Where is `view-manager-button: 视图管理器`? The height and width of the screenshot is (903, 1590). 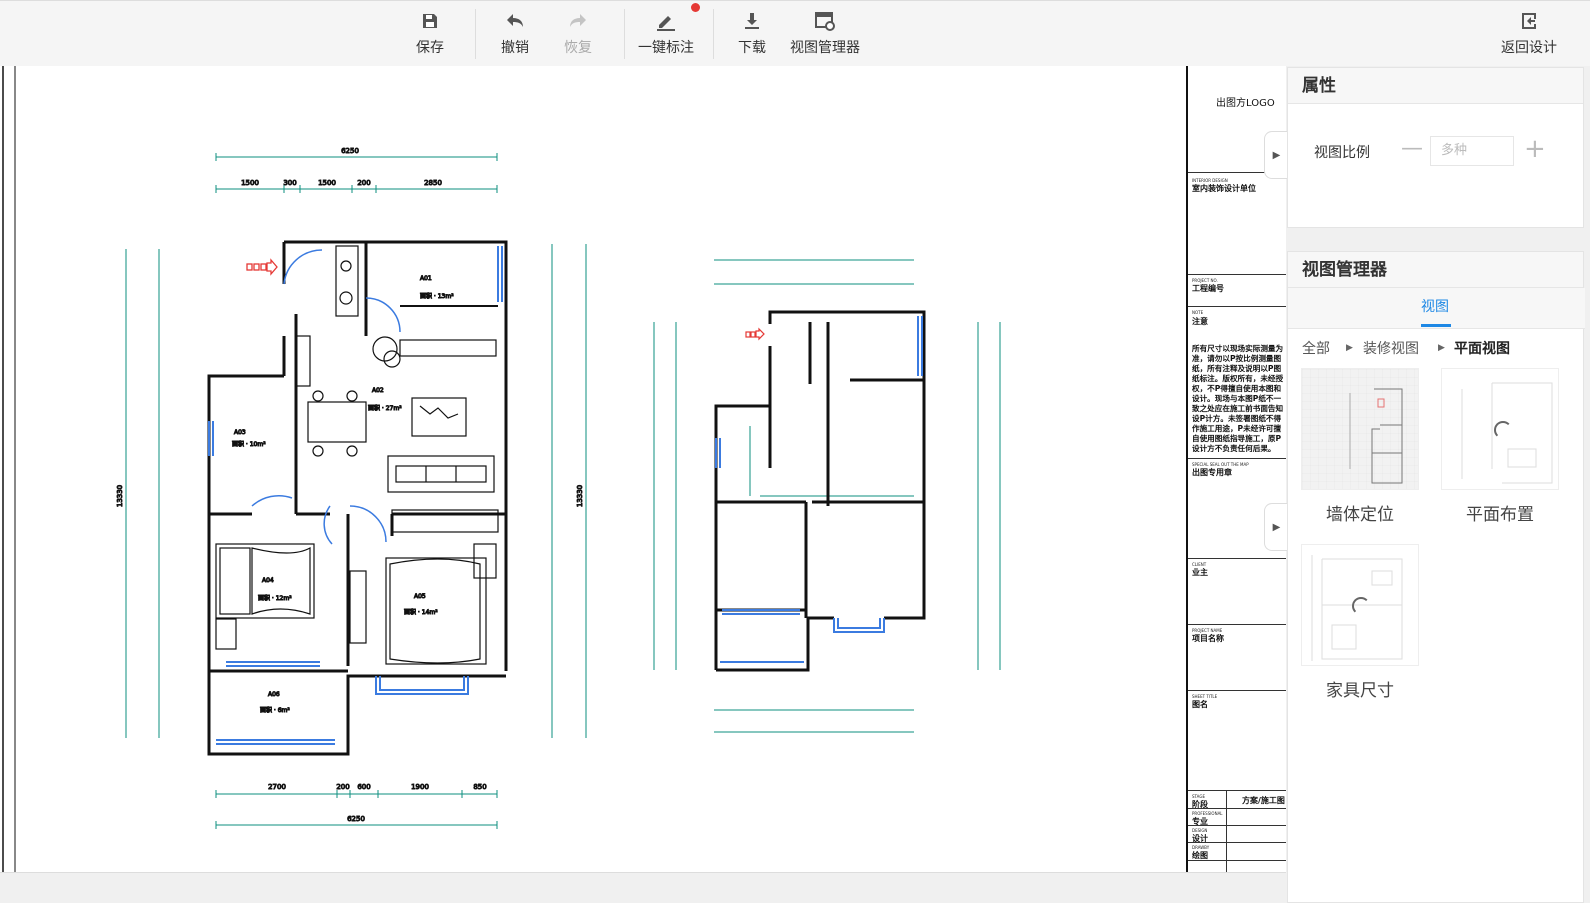 view-manager-button: 视图管理器 is located at coordinates (825, 35).